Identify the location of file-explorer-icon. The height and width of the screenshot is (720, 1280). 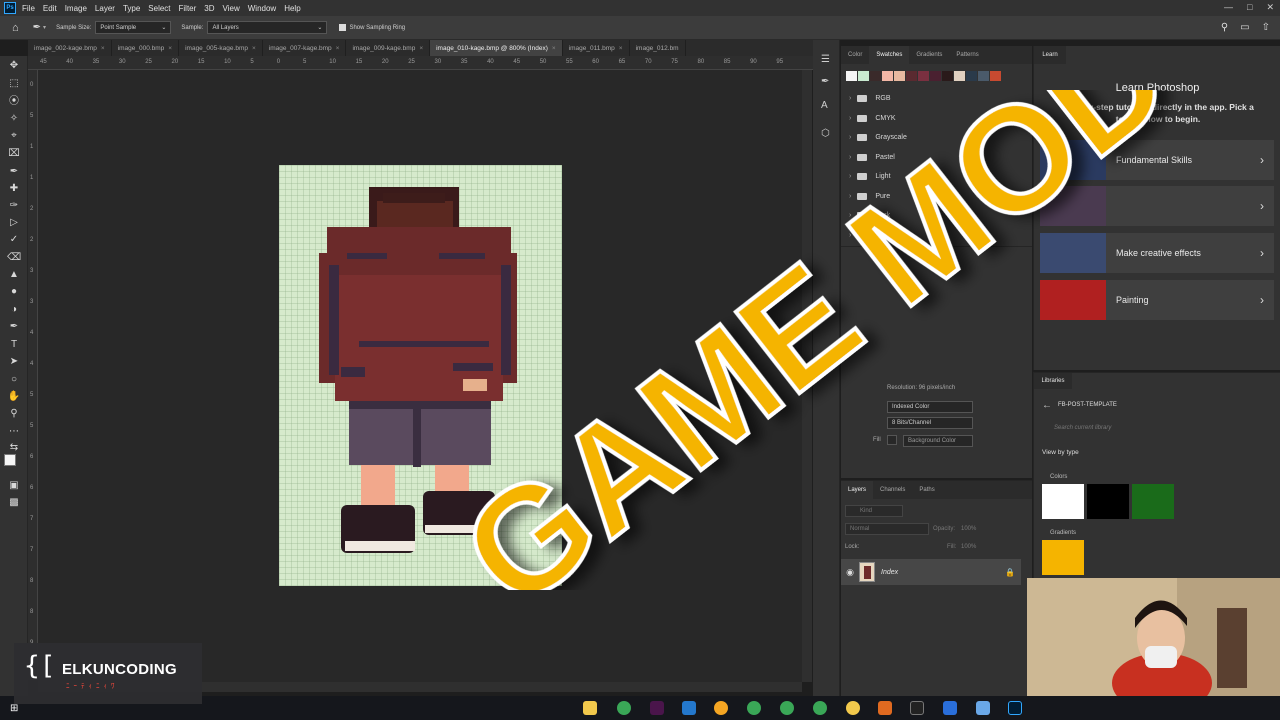
(590, 708).